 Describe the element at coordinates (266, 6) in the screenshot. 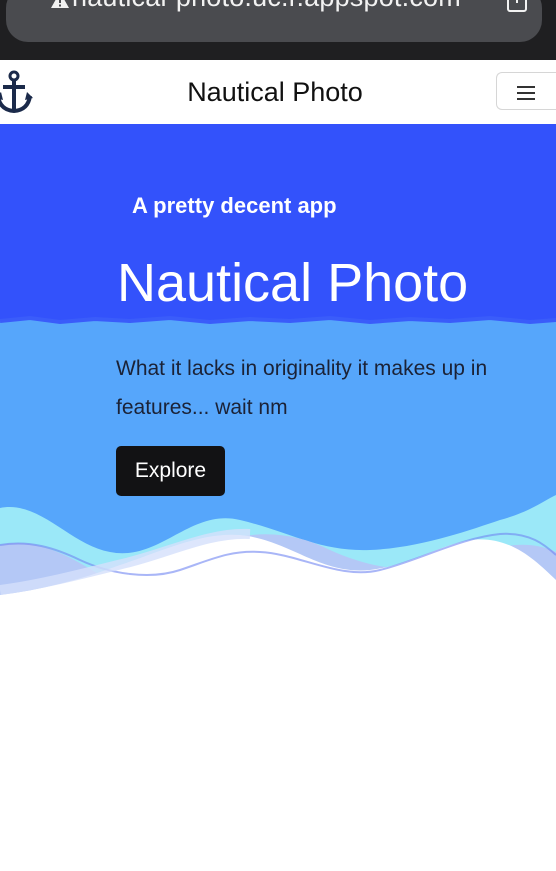

I see `url-text: nautical-photo.uc.r.appspot.com` at that location.